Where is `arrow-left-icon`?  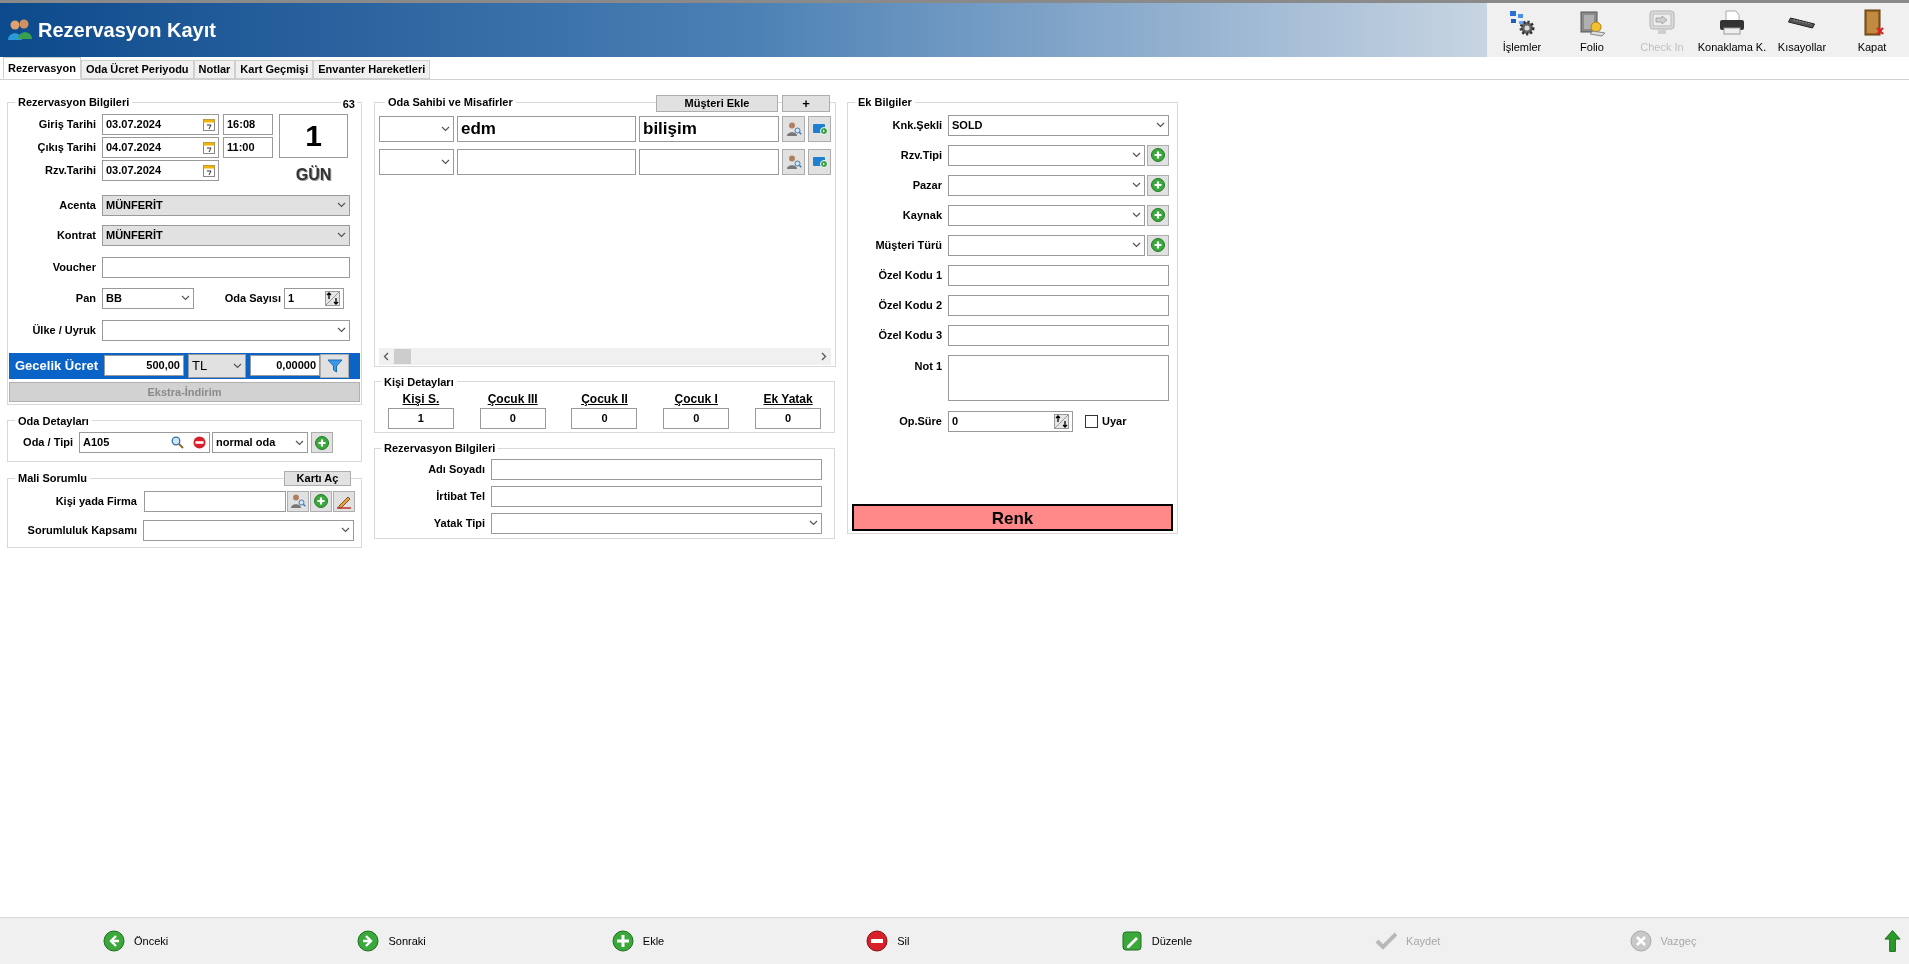
arrow-left-icon is located at coordinates (114, 941).